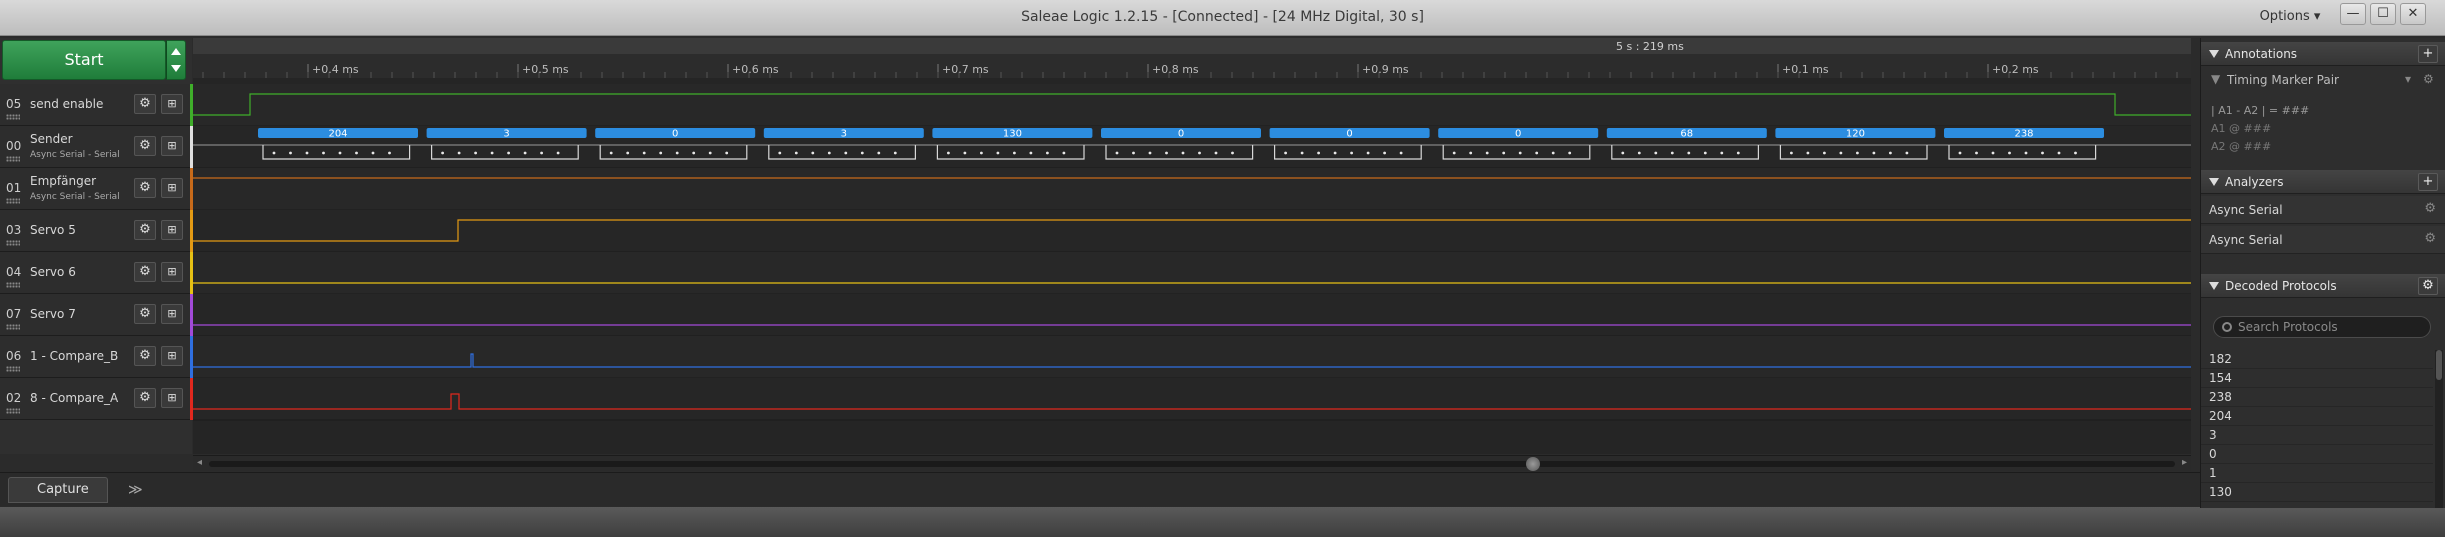 This screenshot has width=2445, height=537. Describe the element at coordinates (1175, 69) in the screenshot. I see `tick-label: +0.8 ms` at that location.